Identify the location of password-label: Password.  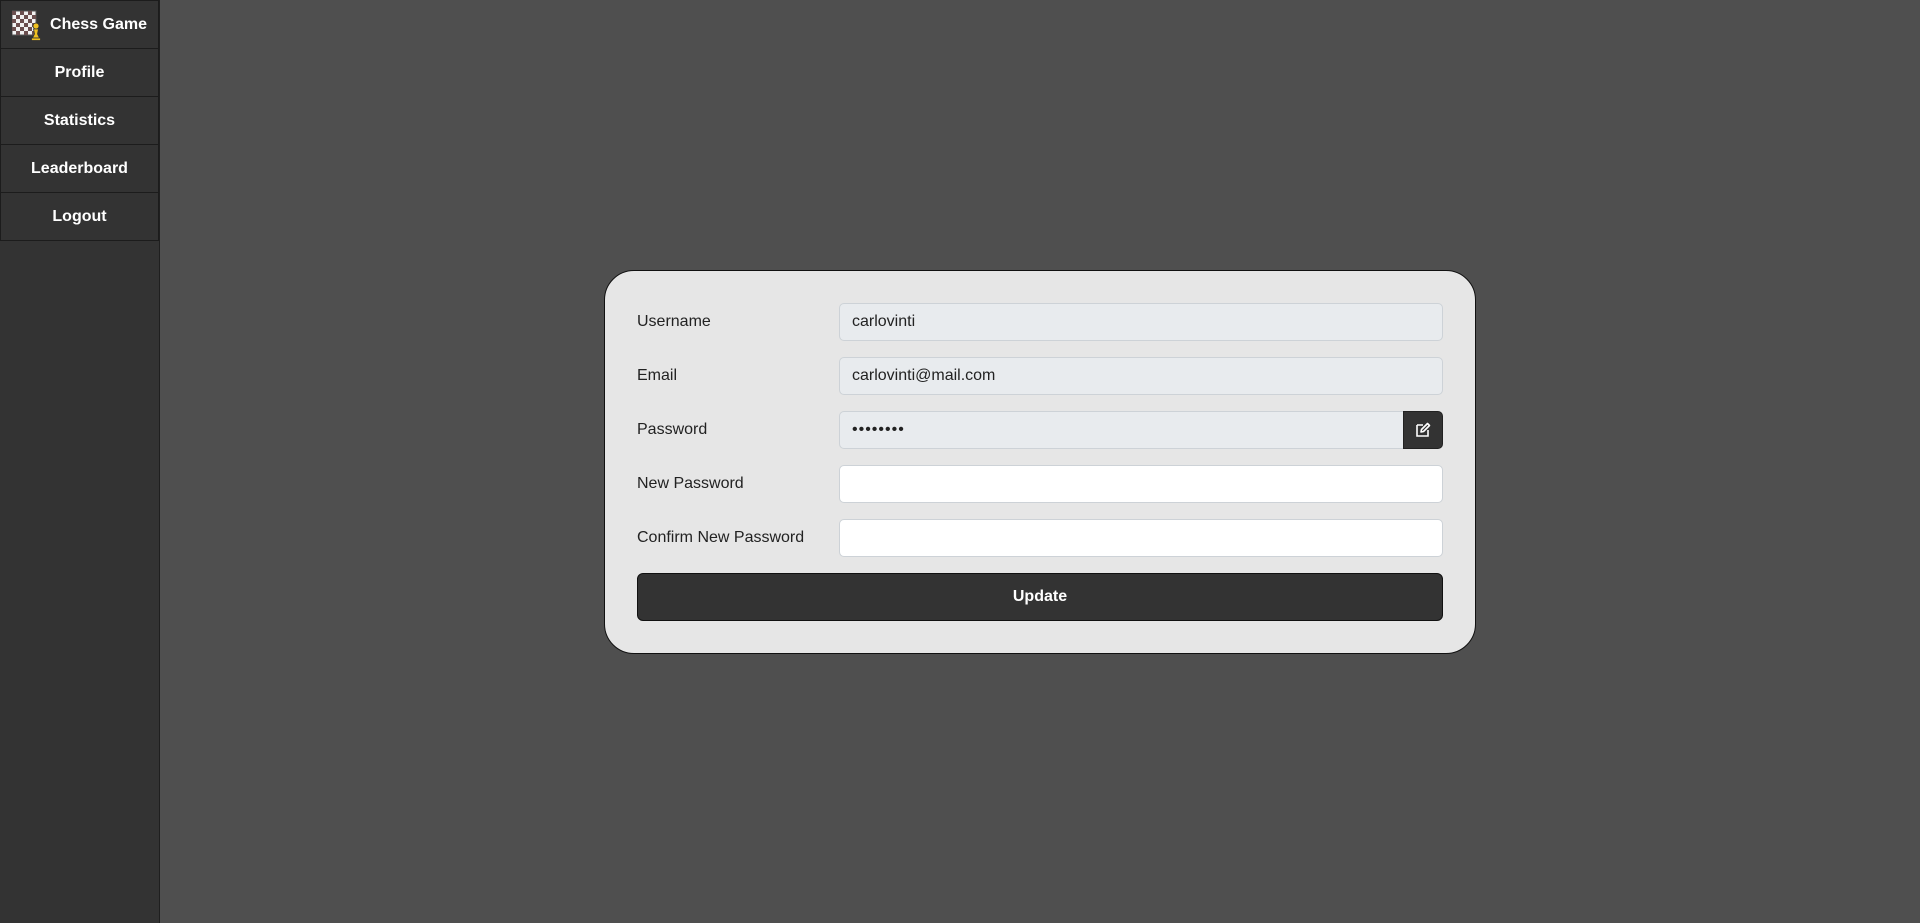
(672, 429).